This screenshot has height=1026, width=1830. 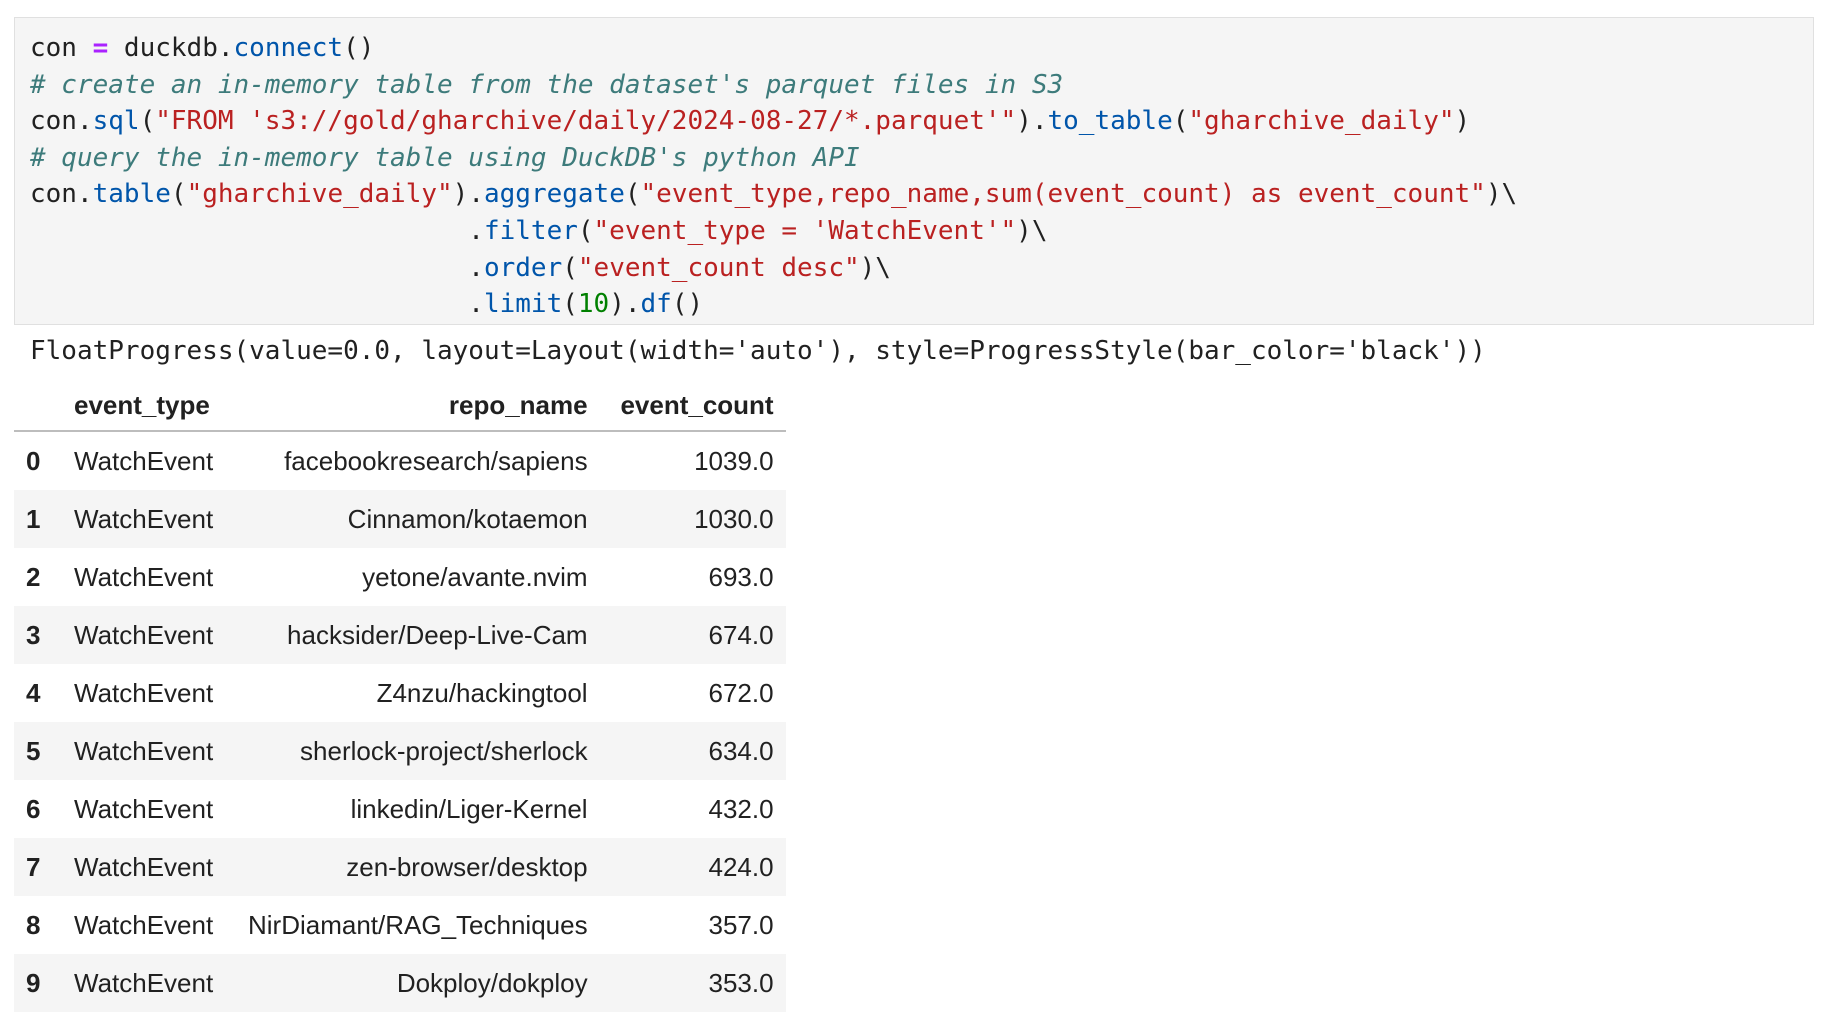 I want to click on code-token: ), so click(x=1462, y=121).